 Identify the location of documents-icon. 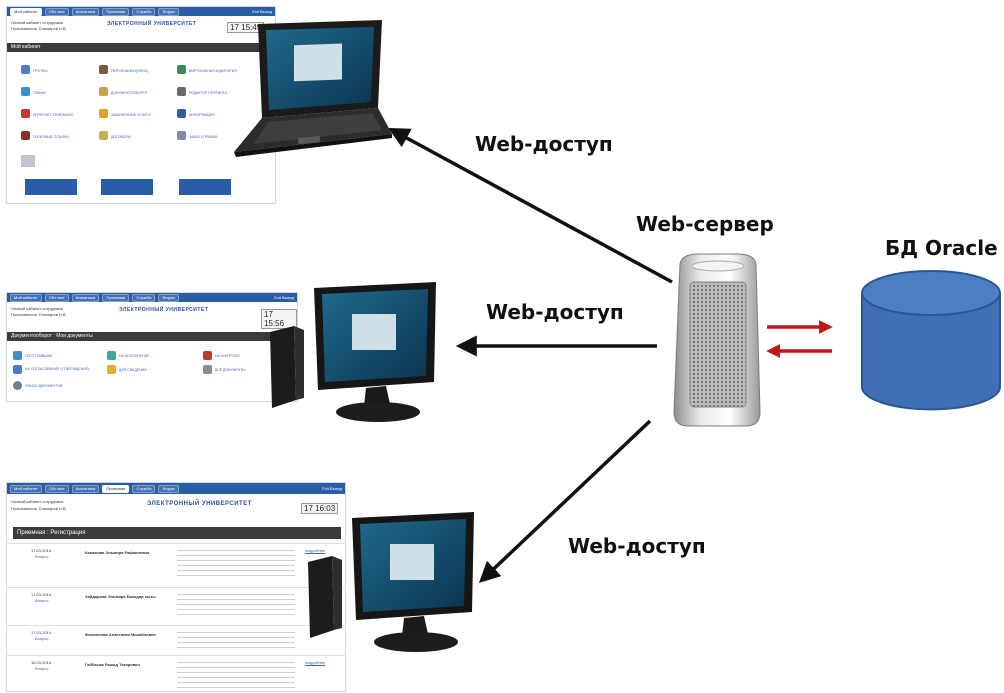
(103, 91).